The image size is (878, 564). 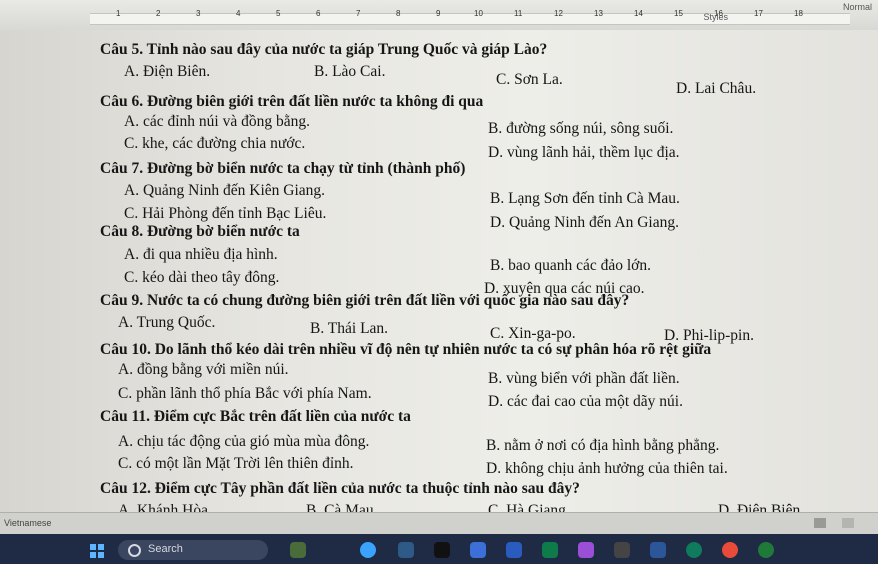 What do you see at coordinates (678, 13) in the screenshot?
I see `ruler-tick: 15` at bounding box center [678, 13].